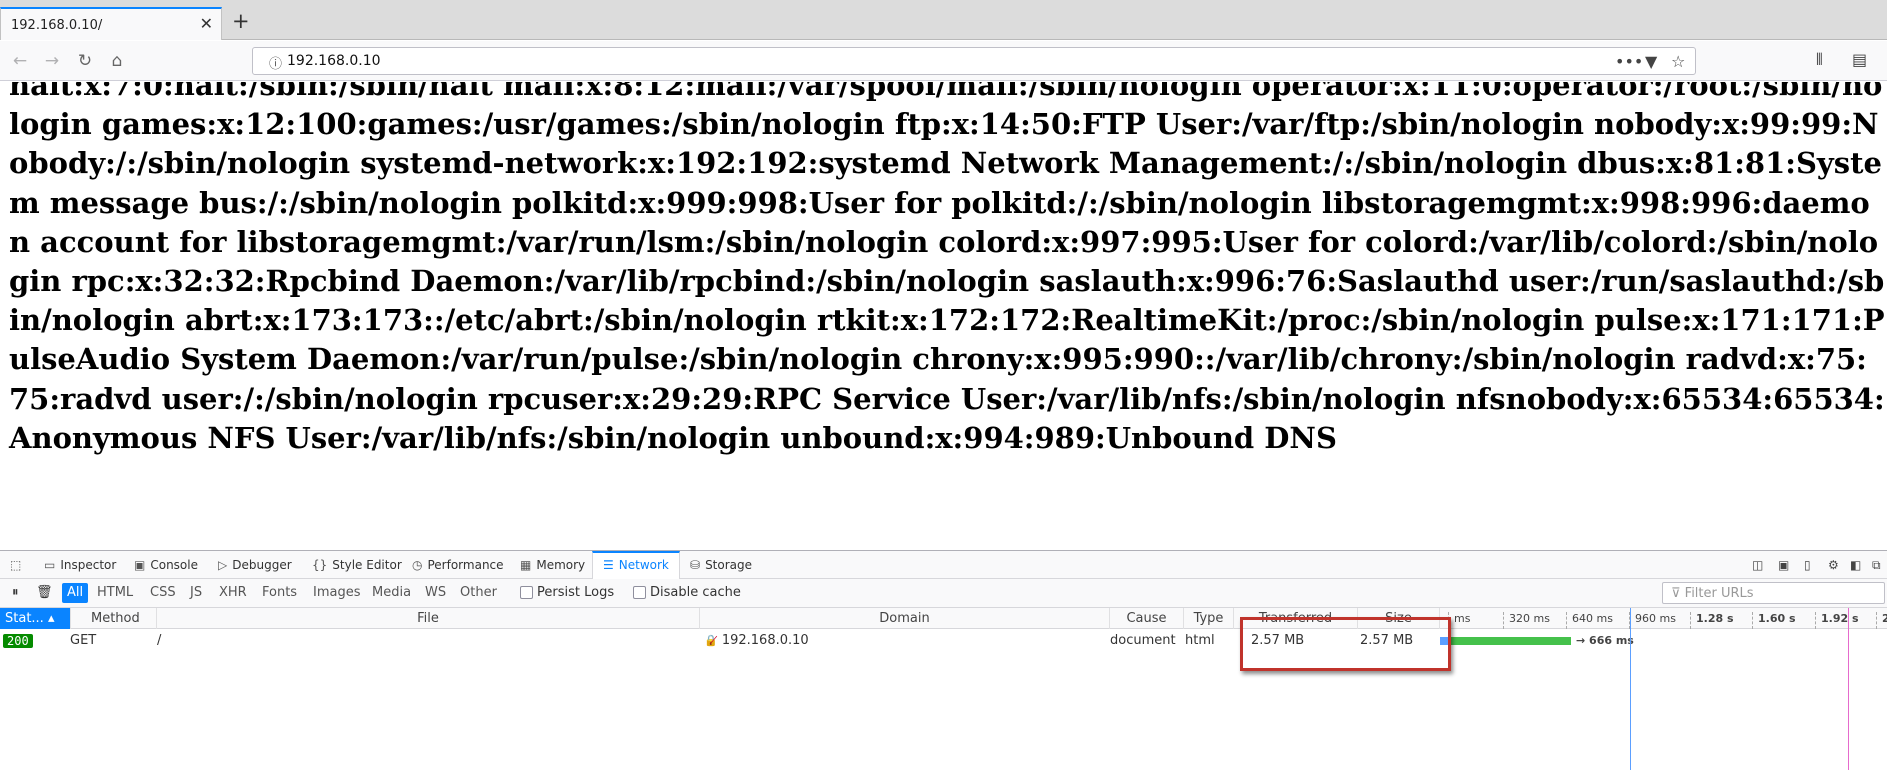  I want to click on filter-urls-placeholder: Filter URLs, so click(1719, 593).